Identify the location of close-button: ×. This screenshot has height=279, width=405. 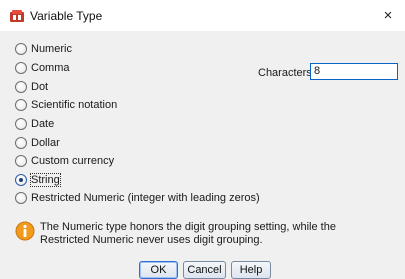
(388, 15).